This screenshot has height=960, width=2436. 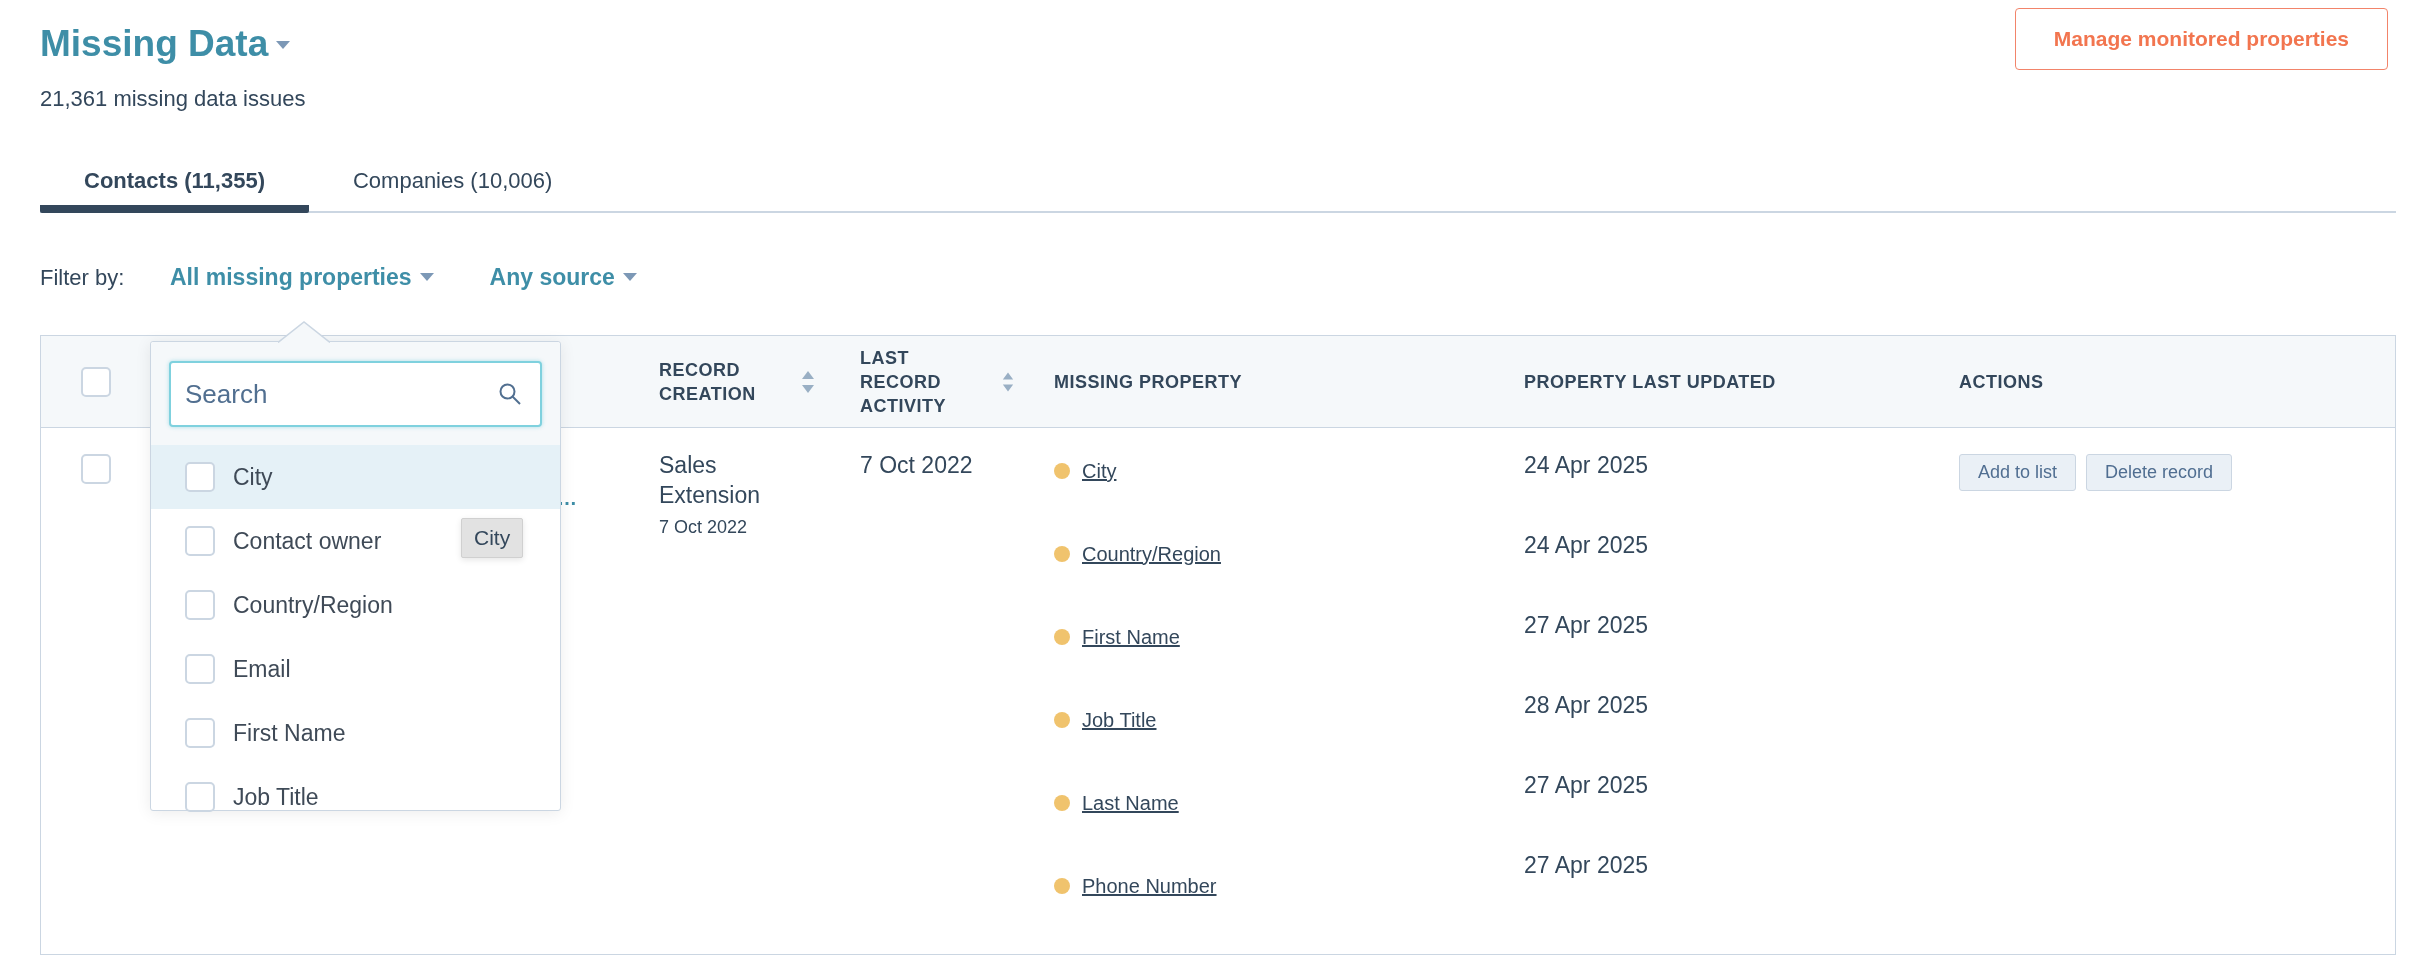 What do you see at coordinates (1131, 637) in the screenshot?
I see `property-link: First Name` at bounding box center [1131, 637].